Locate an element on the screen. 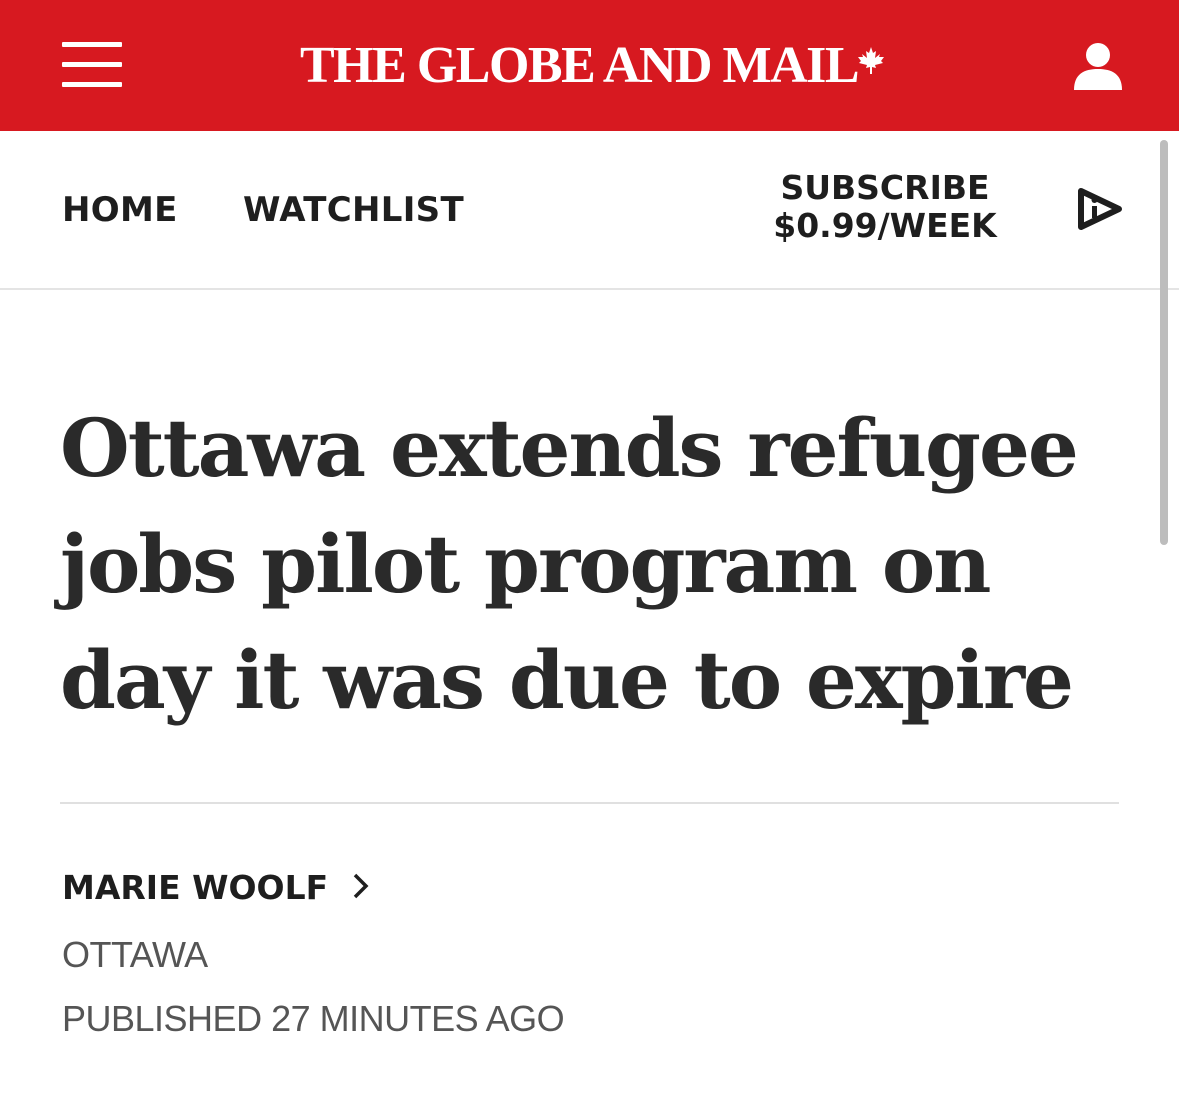  nav-bar: HOME WATCHLIST SUBSCRIBE $0.99/WEEK is located at coordinates (589, 210).